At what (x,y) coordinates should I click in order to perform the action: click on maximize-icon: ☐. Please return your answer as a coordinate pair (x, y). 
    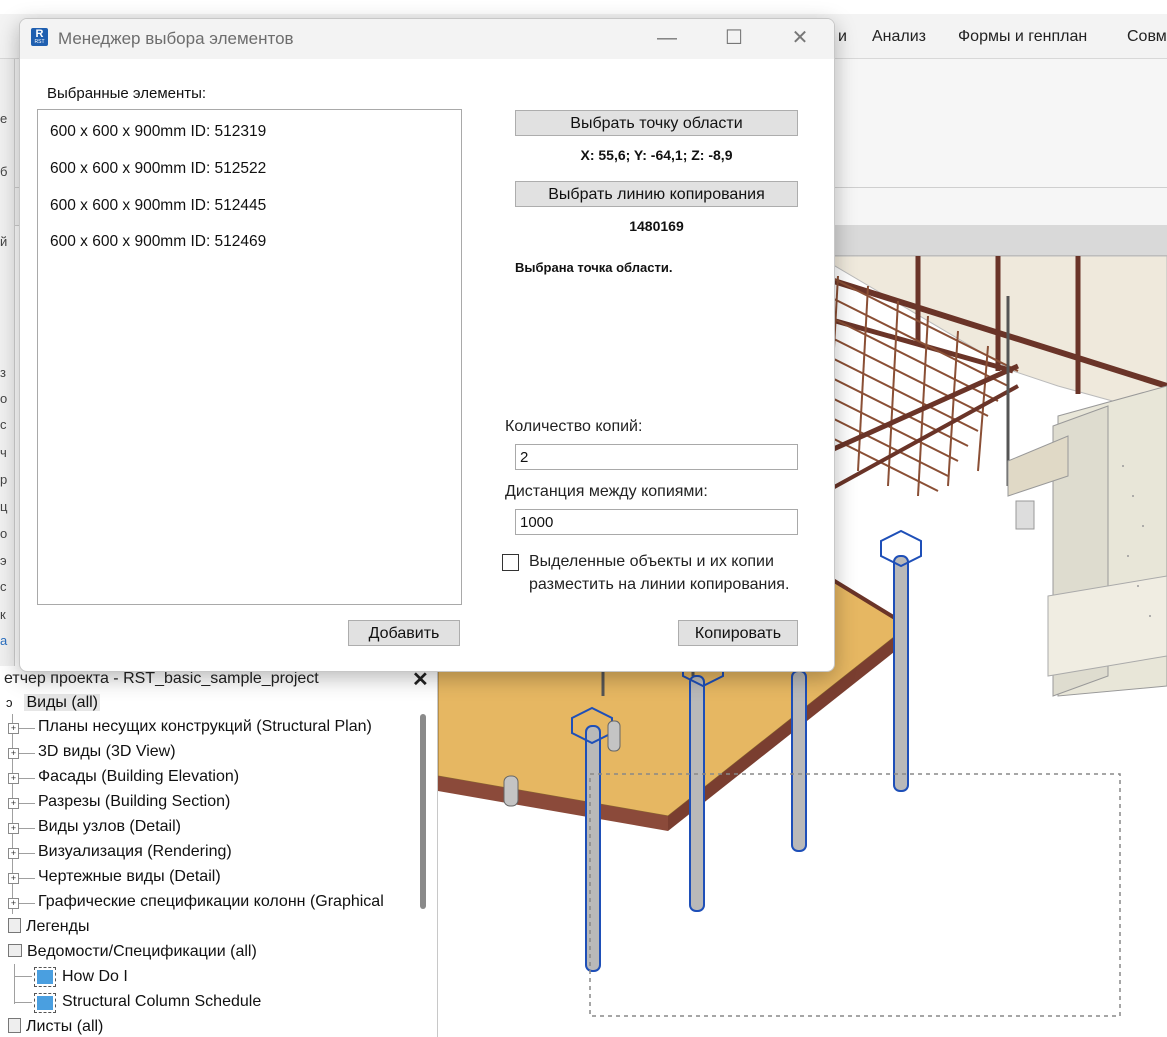
    Looking at the image, I should click on (734, 39).